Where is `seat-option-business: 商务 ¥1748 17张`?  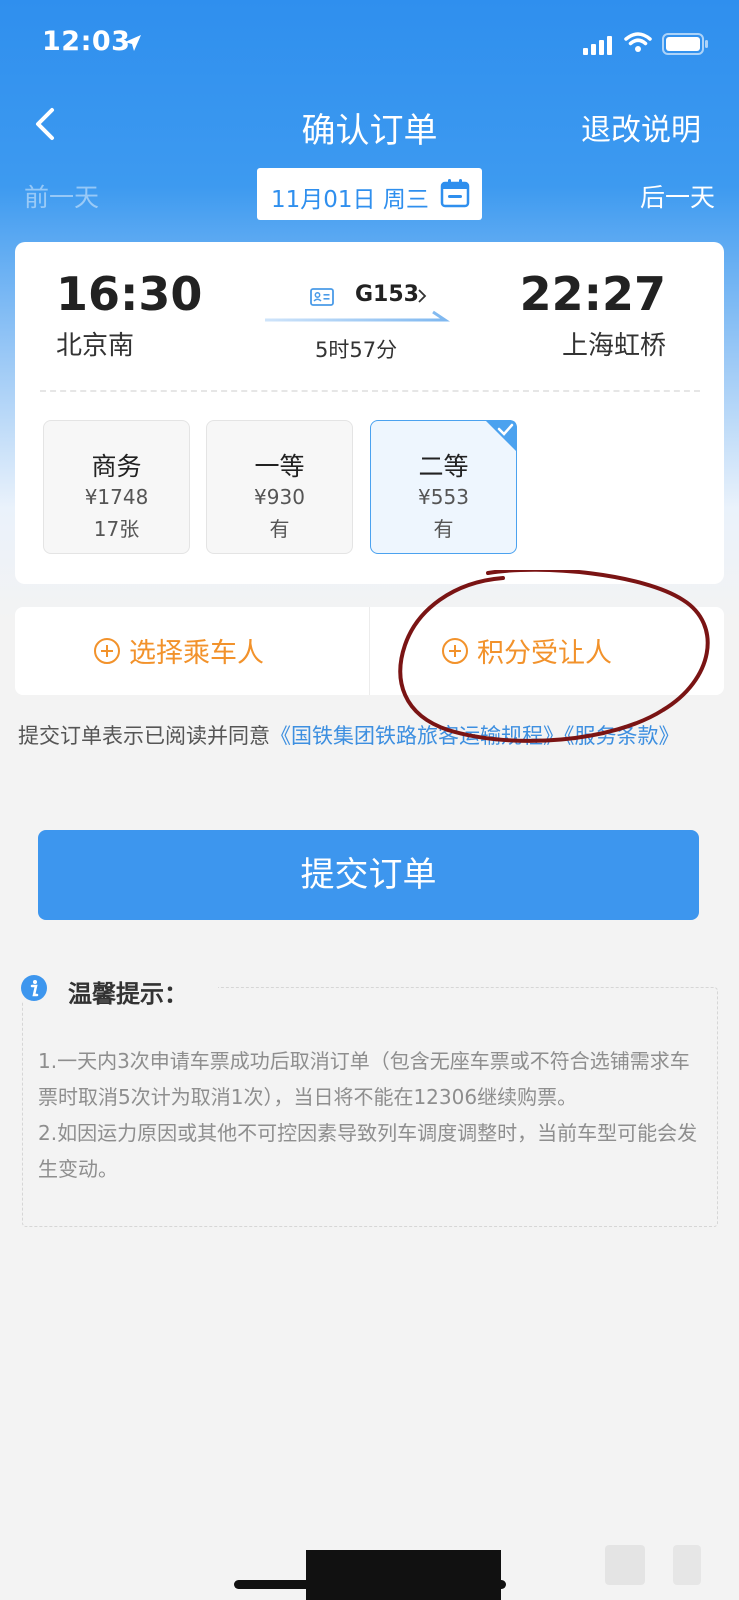 seat-option-business: 商务 ¥1748 17张 is located at coordinates (116, 487).